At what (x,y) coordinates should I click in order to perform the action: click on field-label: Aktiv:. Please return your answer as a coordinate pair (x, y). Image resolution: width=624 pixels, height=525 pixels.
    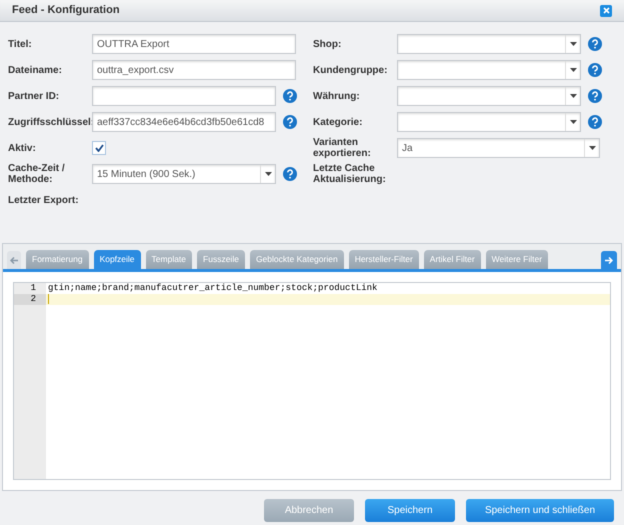
    Looking at the image, I should click on (22, 148).